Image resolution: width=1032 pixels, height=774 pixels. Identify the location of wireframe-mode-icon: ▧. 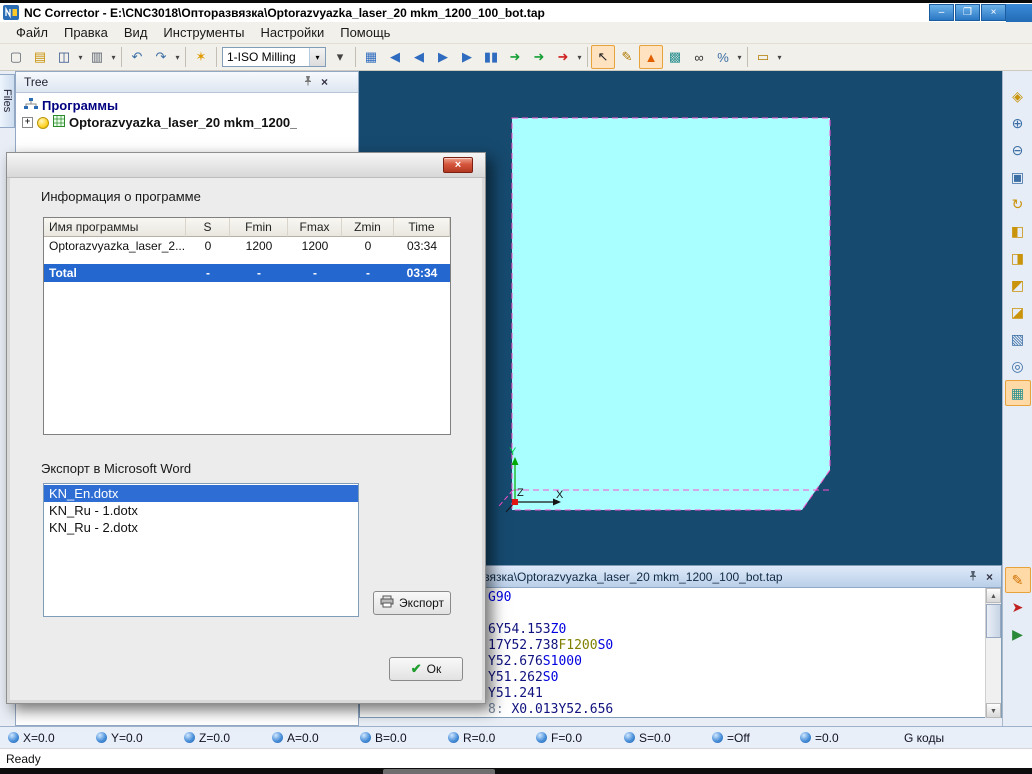
(1018, 339).